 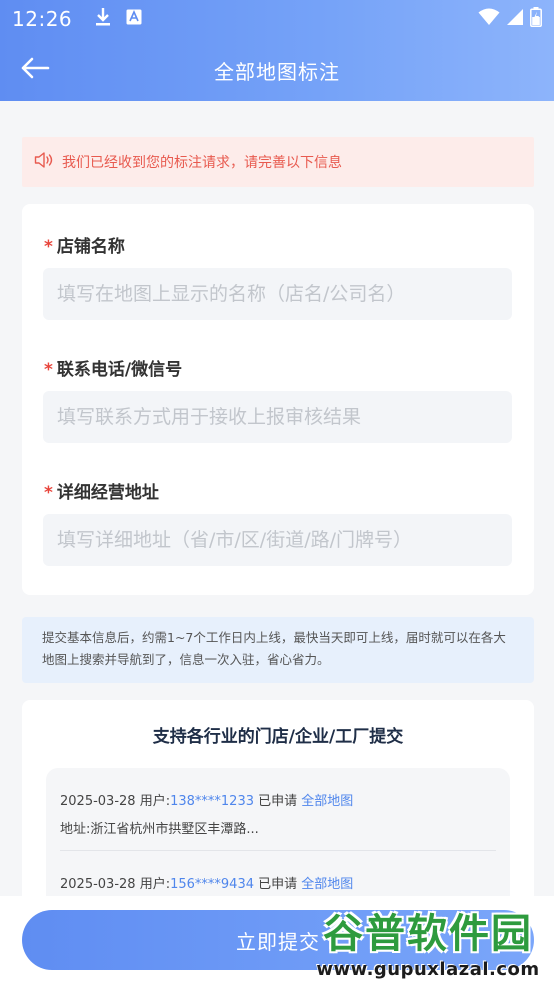 I want to click on status-bar: 12:26, so click(x=277, y=19).